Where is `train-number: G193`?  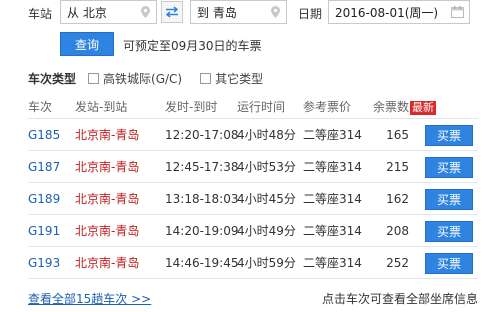
train-number: G193 is located at coordinates (44, 263).